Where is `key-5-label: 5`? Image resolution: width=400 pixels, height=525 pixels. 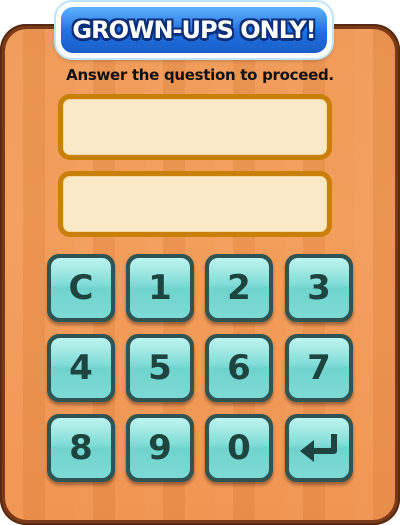 key-5-label: 5 is located at coordinates (160, 368).